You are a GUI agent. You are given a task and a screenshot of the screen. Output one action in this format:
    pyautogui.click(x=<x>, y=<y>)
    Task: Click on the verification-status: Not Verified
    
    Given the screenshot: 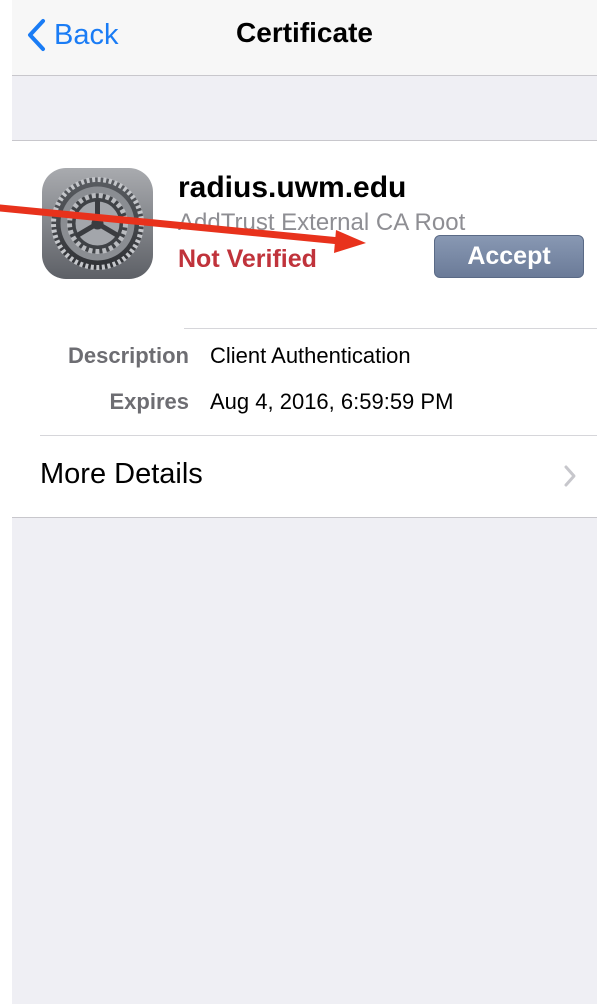 What is the action you would take?
    pyautogui.click(x=247, y=259)
    